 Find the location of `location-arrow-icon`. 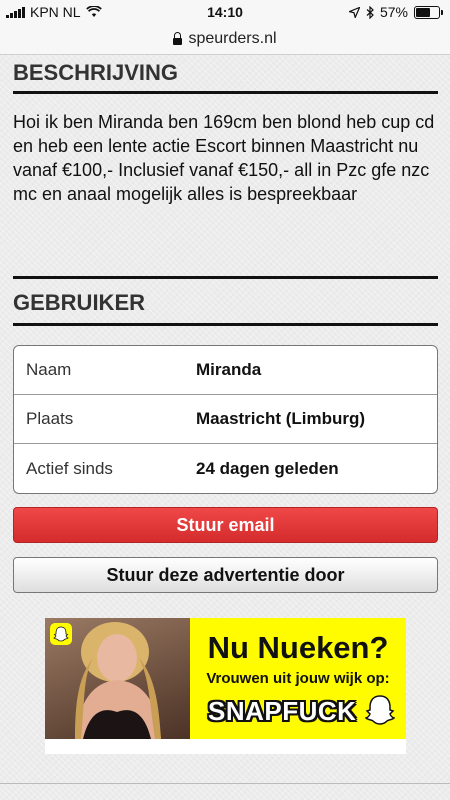

location-arrow-icon is located at coordinates (354, 12).